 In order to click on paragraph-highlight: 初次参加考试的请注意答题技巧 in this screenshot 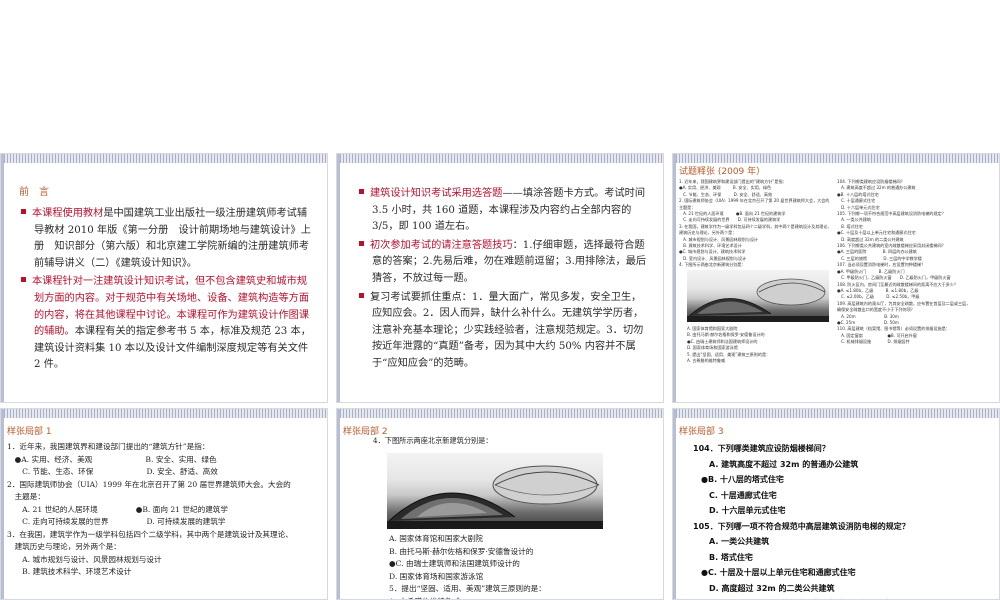, I will do `click(441, 245)`.